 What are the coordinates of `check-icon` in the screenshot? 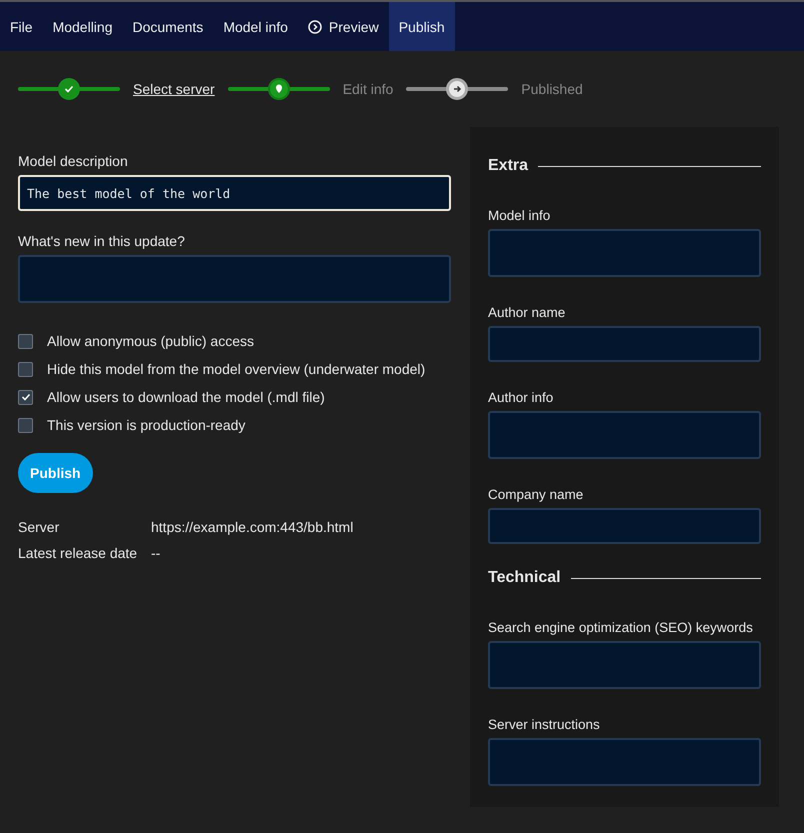 It's located at (25, 397).